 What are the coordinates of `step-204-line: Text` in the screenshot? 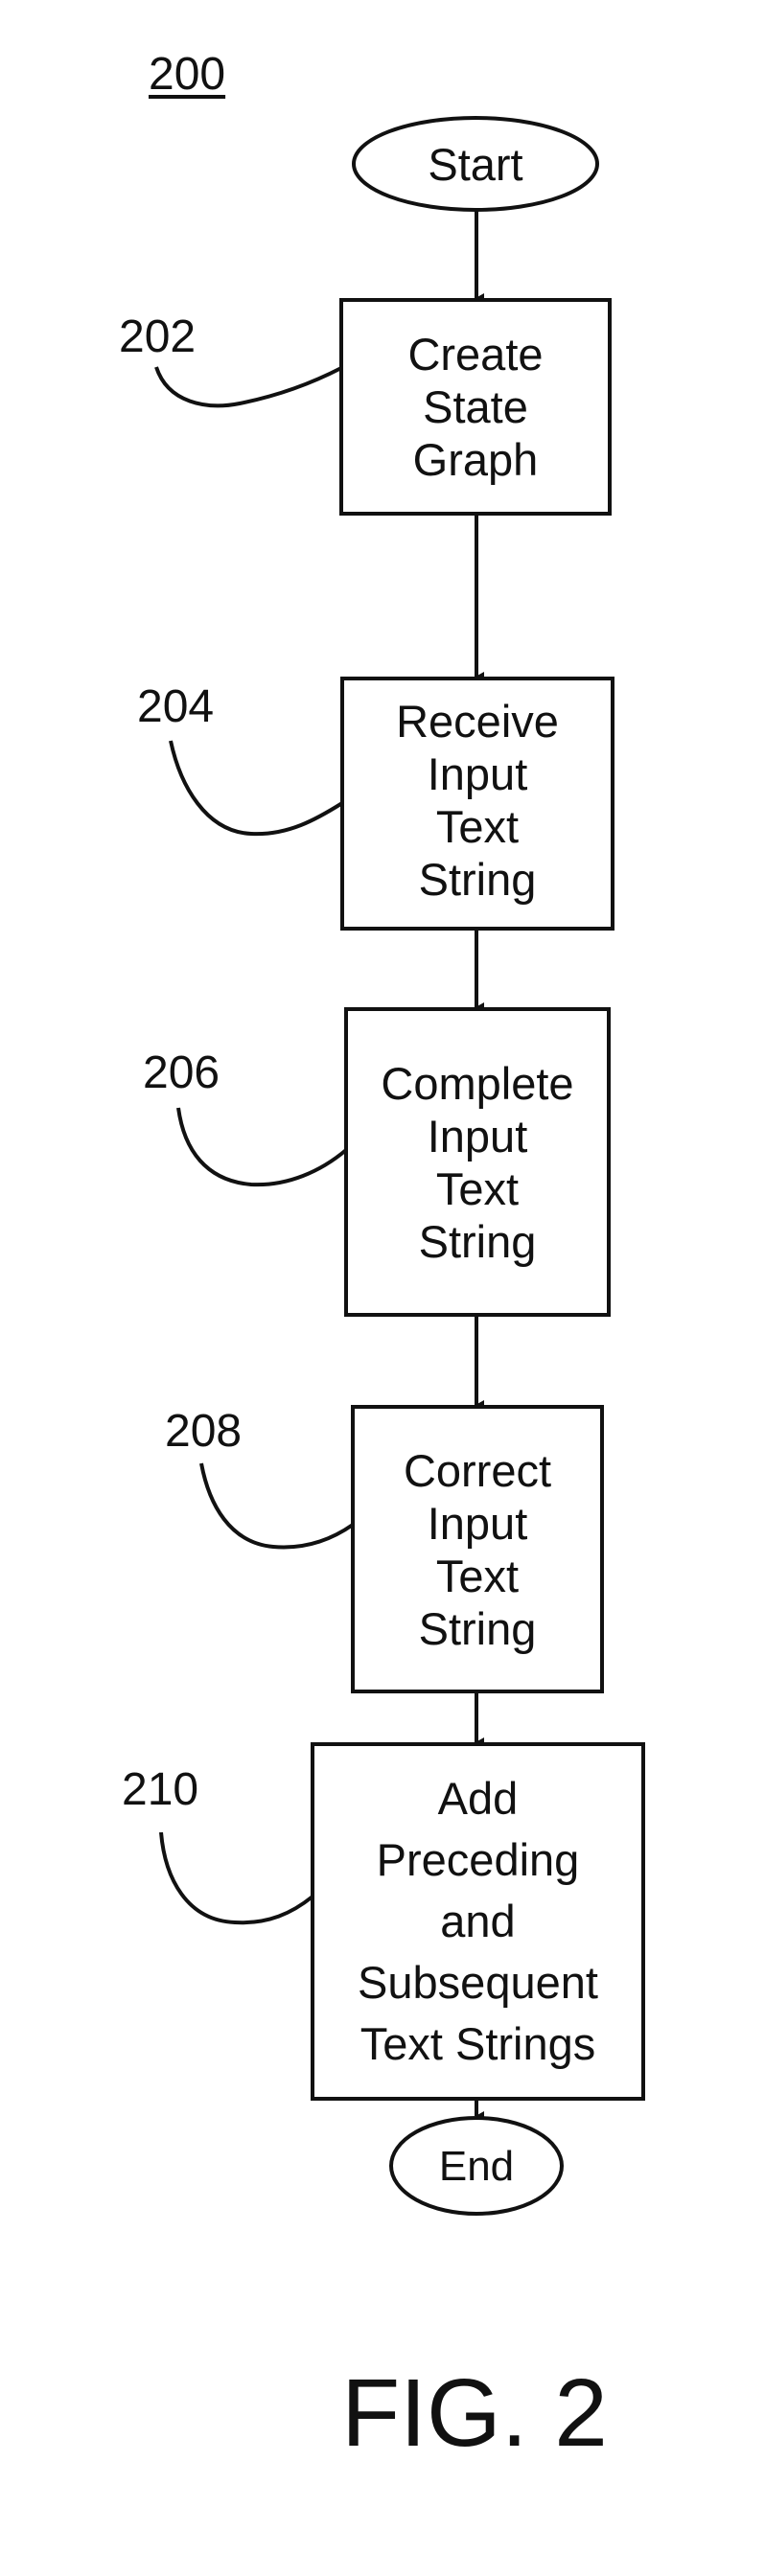 It's located at (478, 826).